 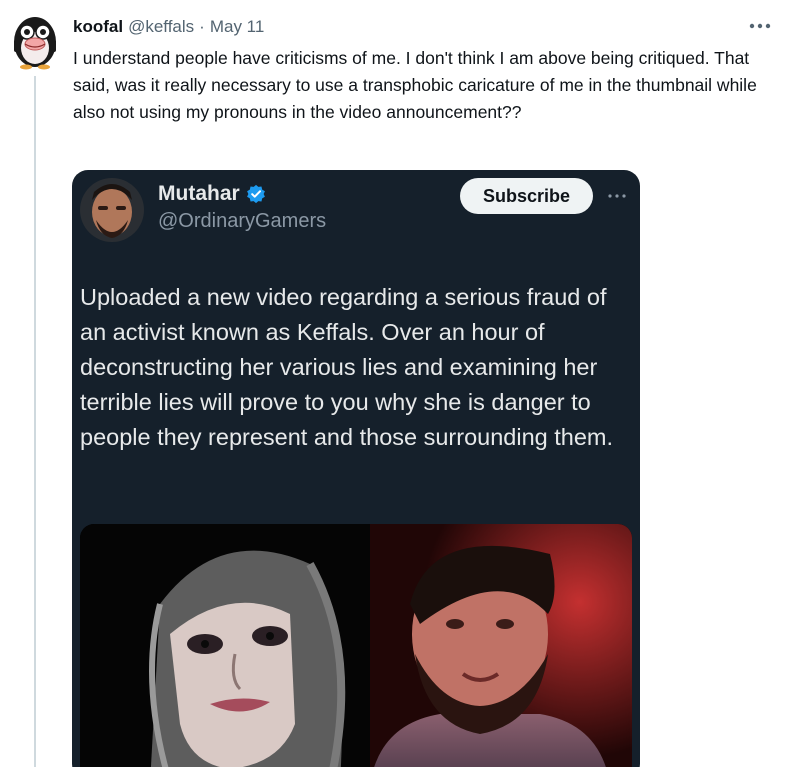 What do you see at coordinates (242, 221) in the screenshot?
I see `embedded-author-handle: @OrdinaryGamers` at bounding box center [242, 221].